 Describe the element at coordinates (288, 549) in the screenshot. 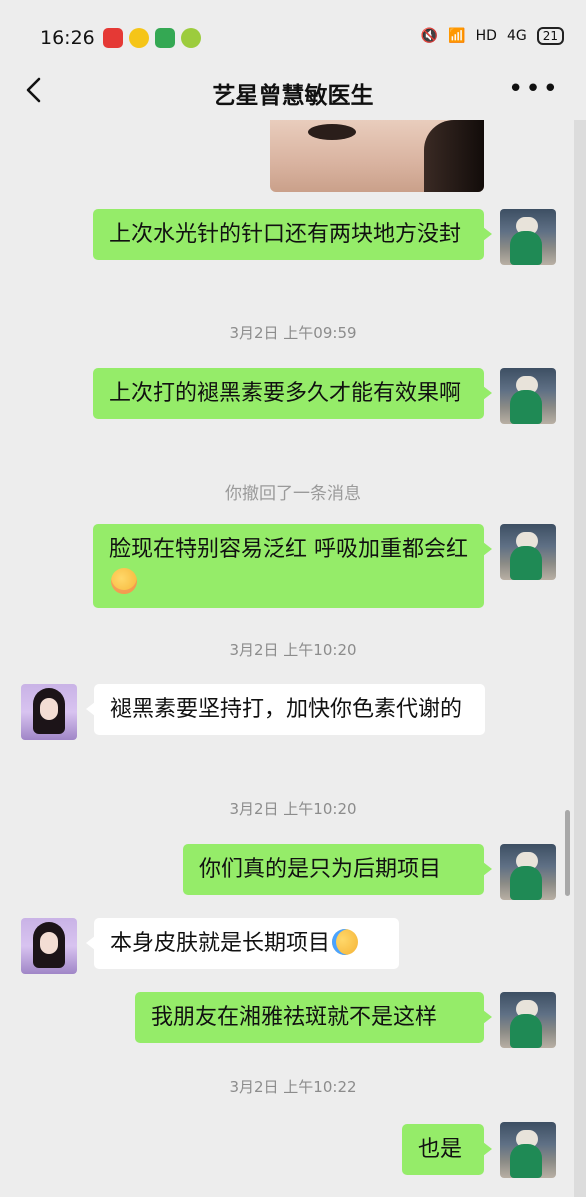

I see `message-text: 脸现在特别容易泛红 呼吸加重都会红` at that location.